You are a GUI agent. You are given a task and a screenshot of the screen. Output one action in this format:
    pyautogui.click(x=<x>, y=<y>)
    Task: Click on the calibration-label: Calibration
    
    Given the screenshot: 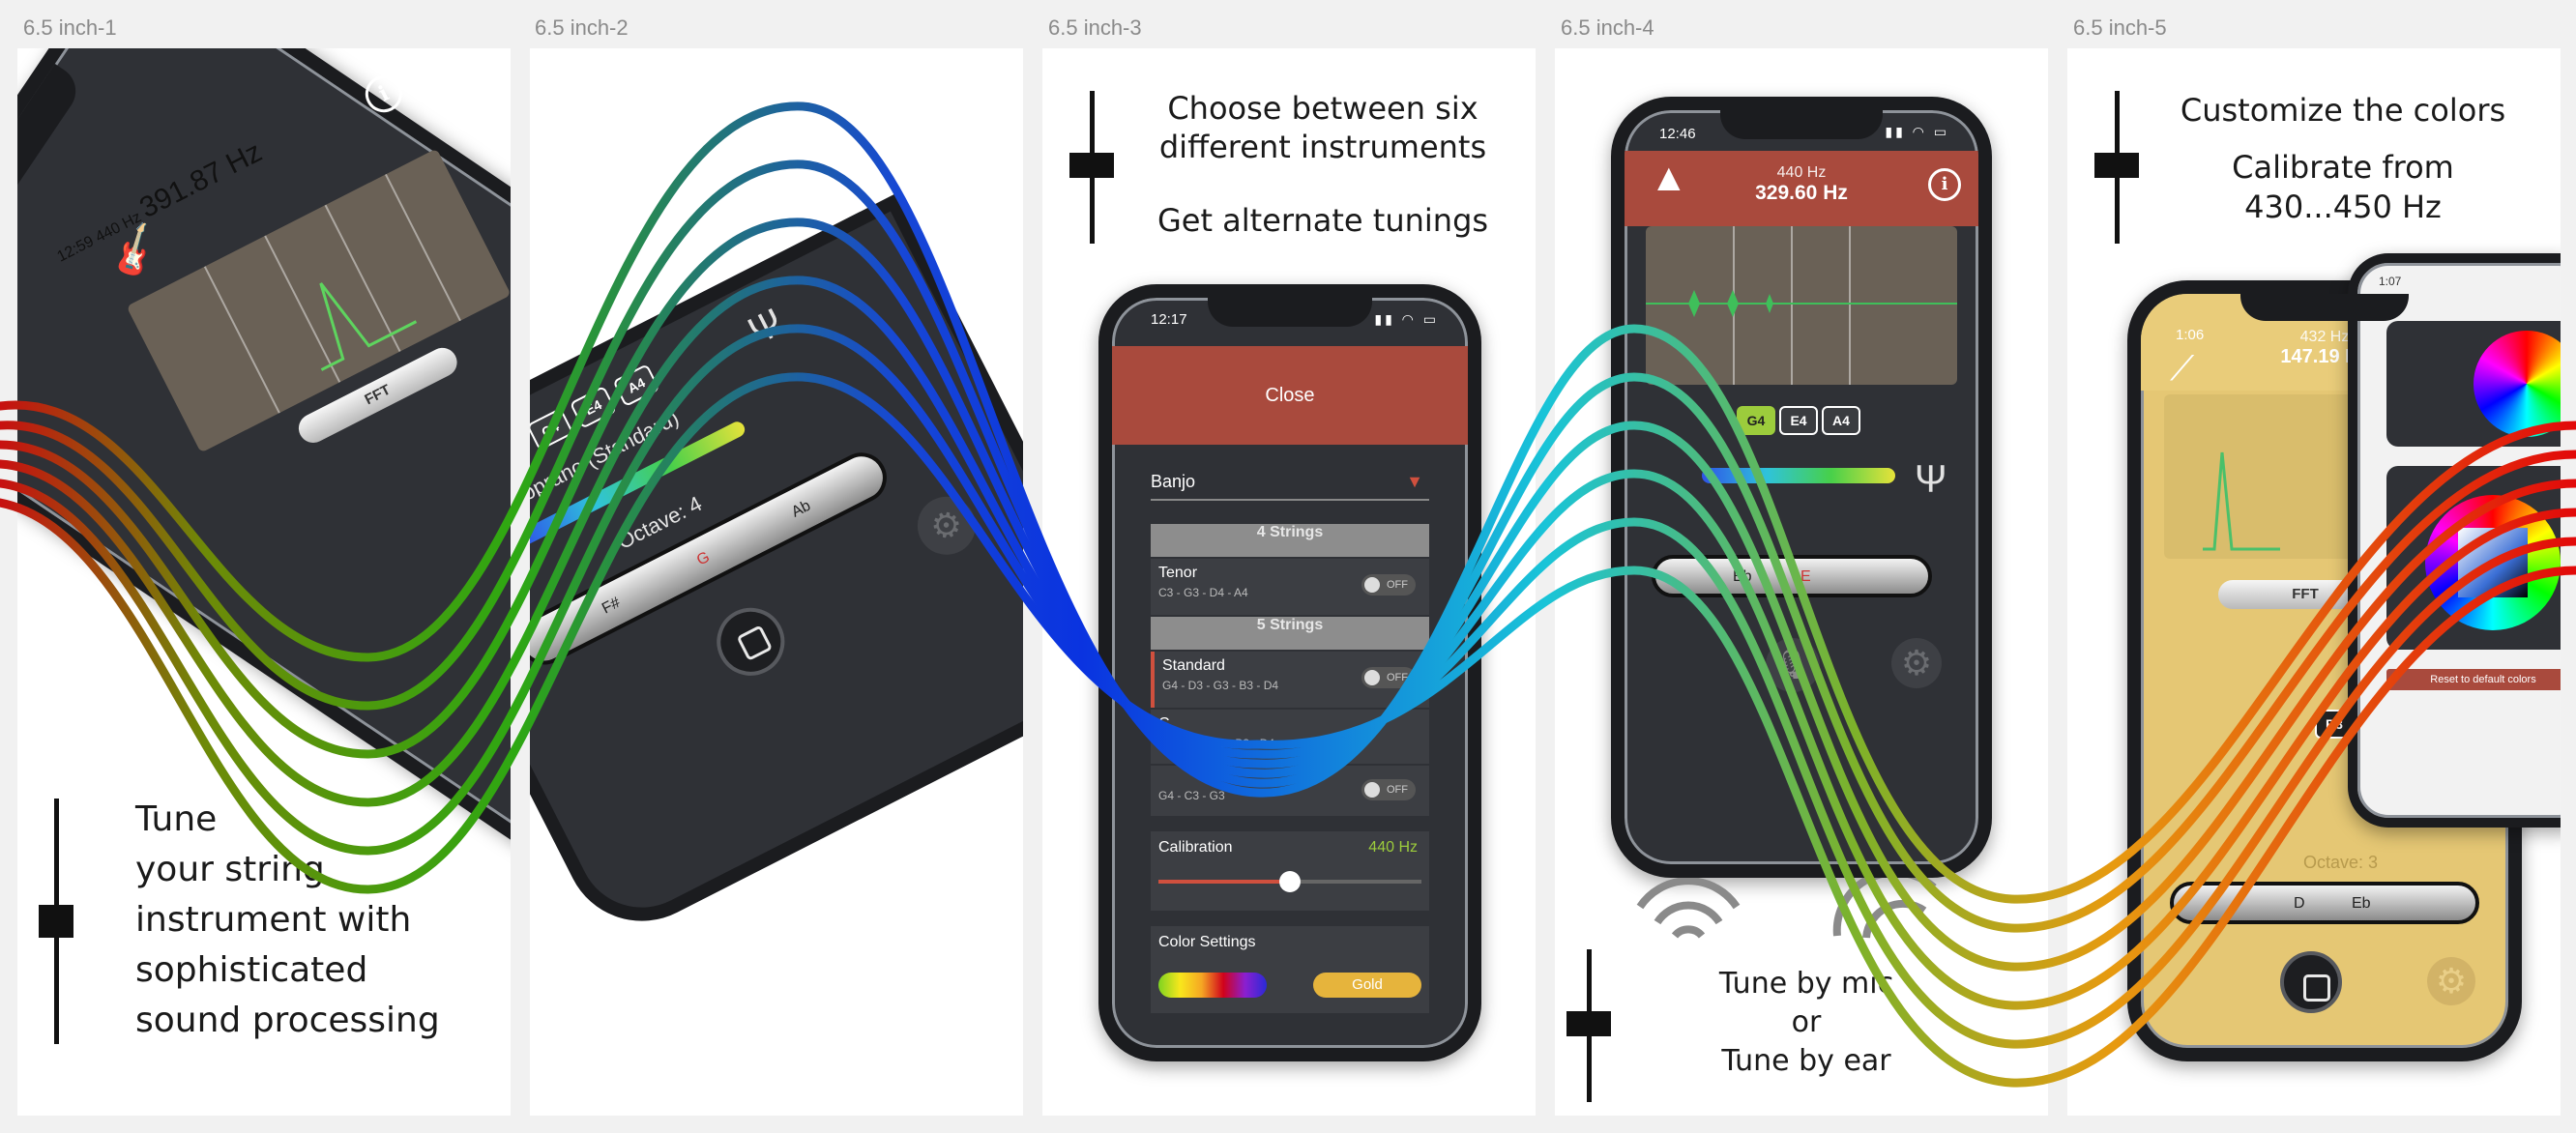 What is the action you would take?
    pyautogui.click(x=1195, y=847)
    